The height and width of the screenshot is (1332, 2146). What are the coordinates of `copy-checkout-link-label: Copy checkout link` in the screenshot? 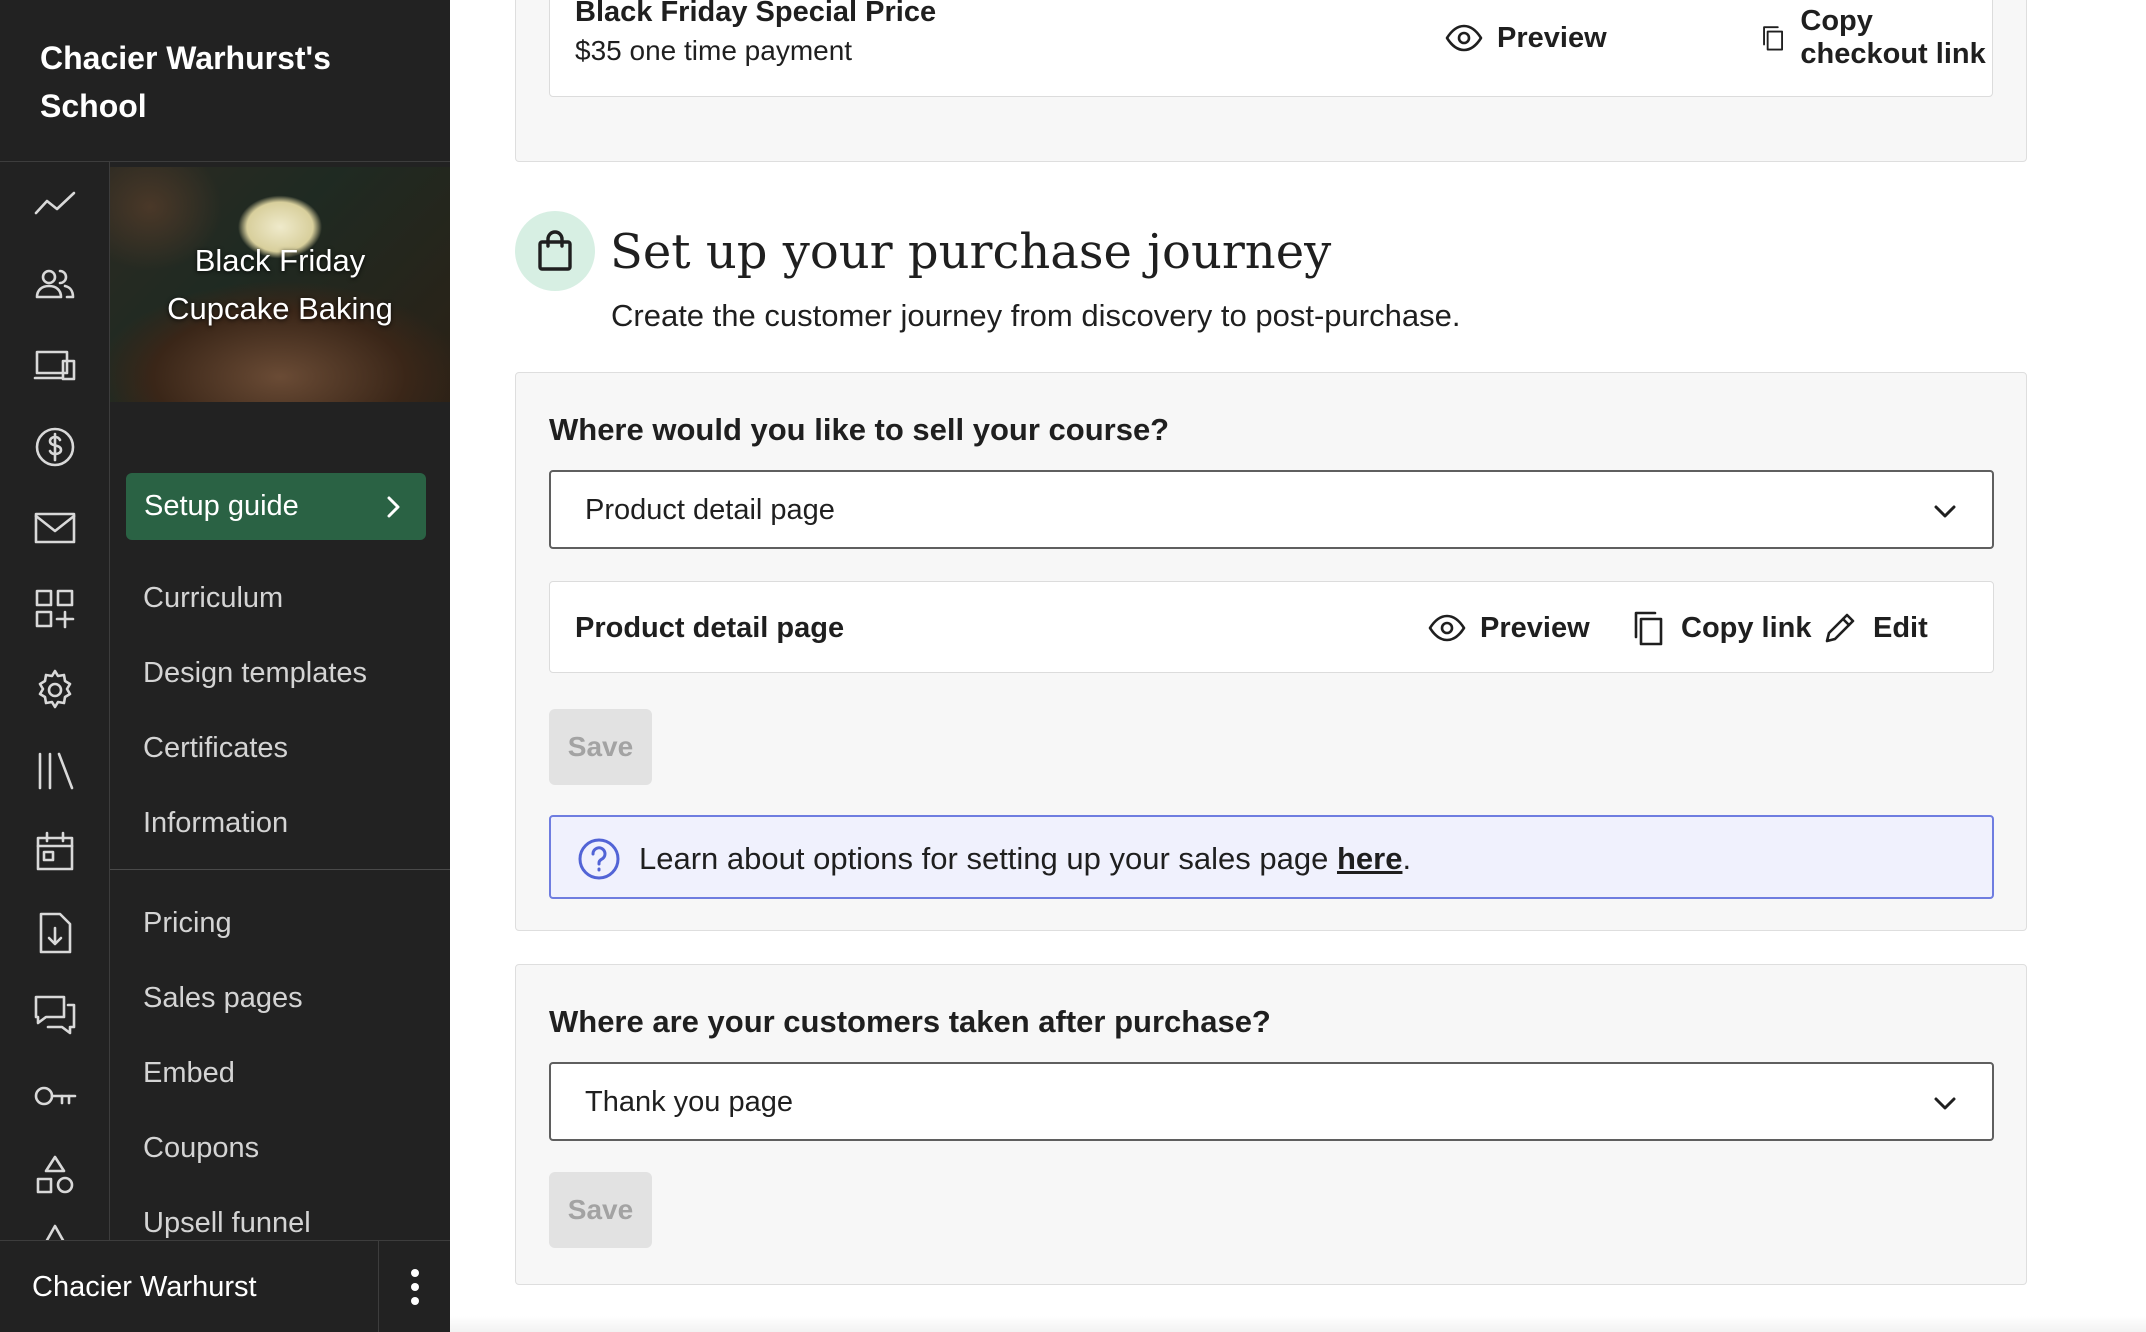 It's located at (1893, 37).